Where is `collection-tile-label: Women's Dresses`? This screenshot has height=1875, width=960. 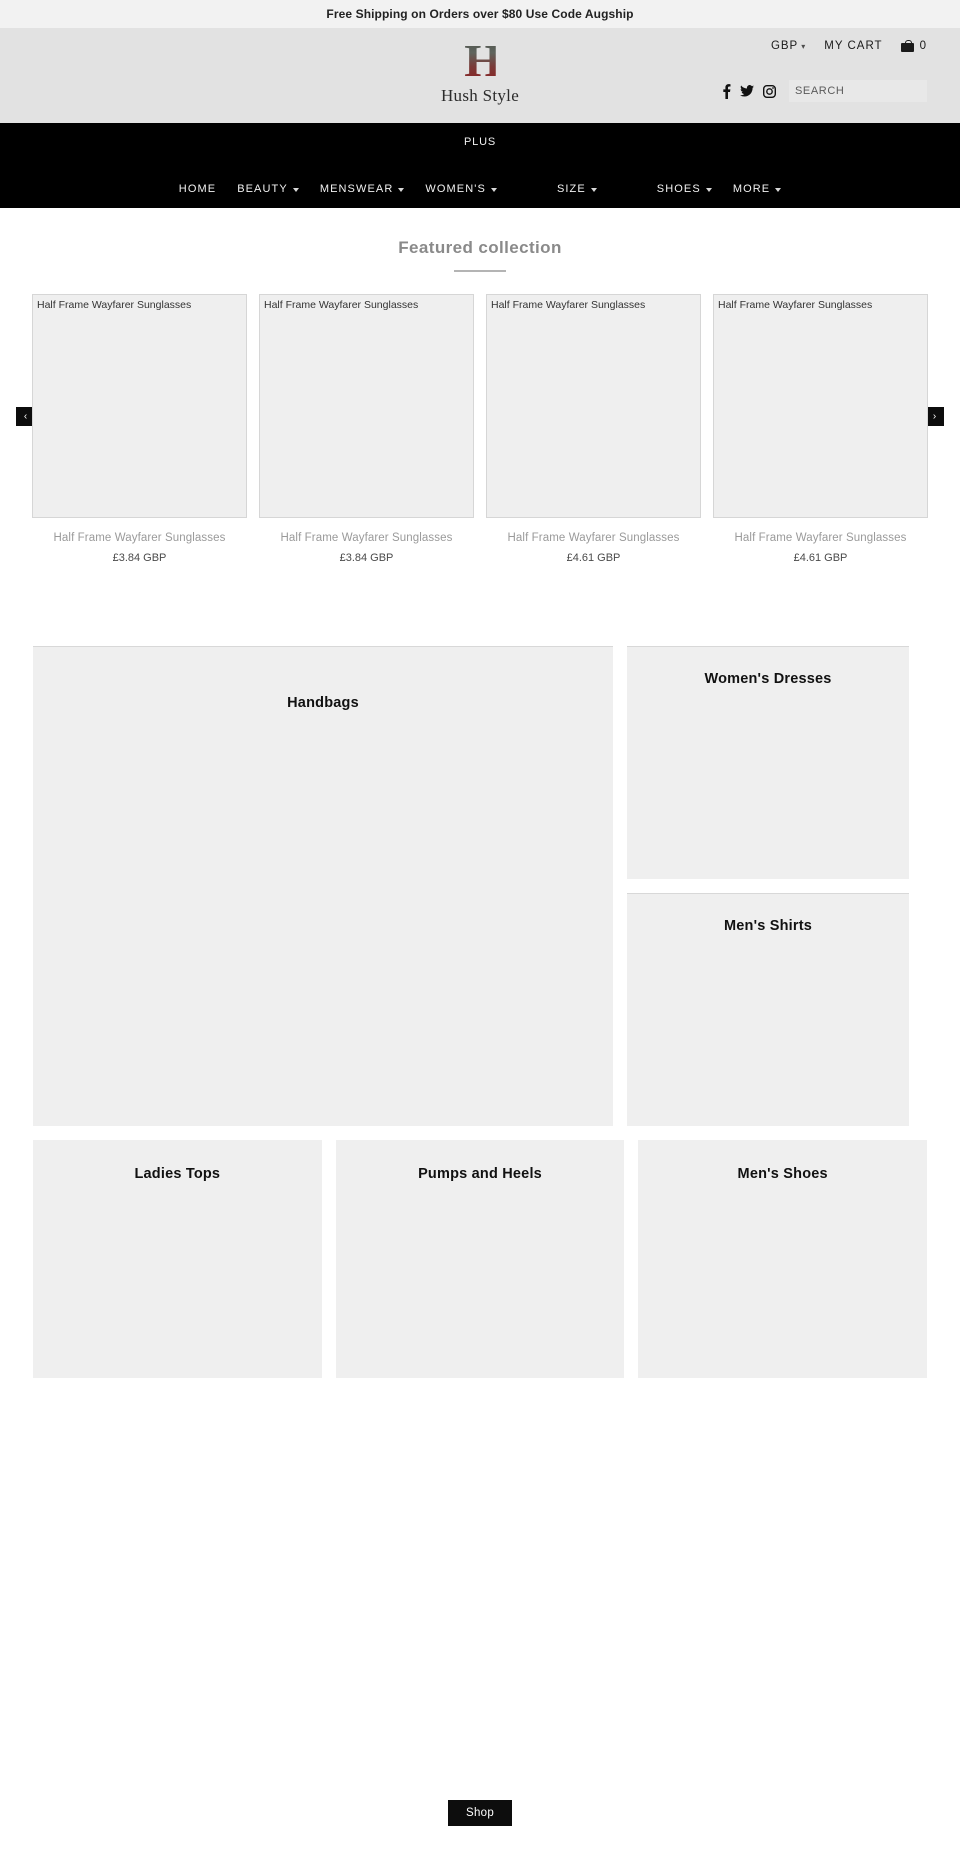
collection-tile-label: Women's Dresses is located at coordinates (768, 679).